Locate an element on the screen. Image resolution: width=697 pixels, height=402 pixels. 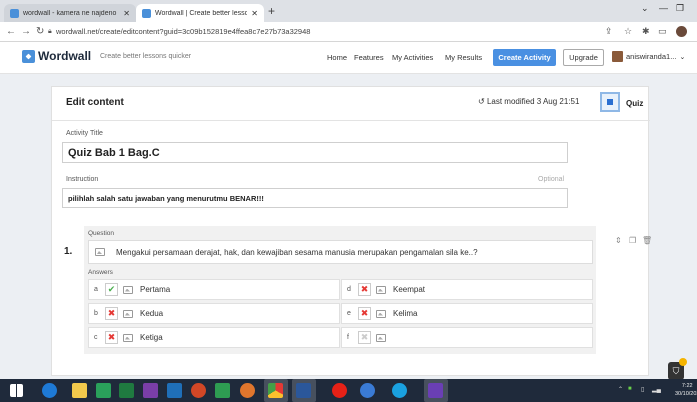
lock-icon: 🔒︎ is located at coordinates (50, 31).